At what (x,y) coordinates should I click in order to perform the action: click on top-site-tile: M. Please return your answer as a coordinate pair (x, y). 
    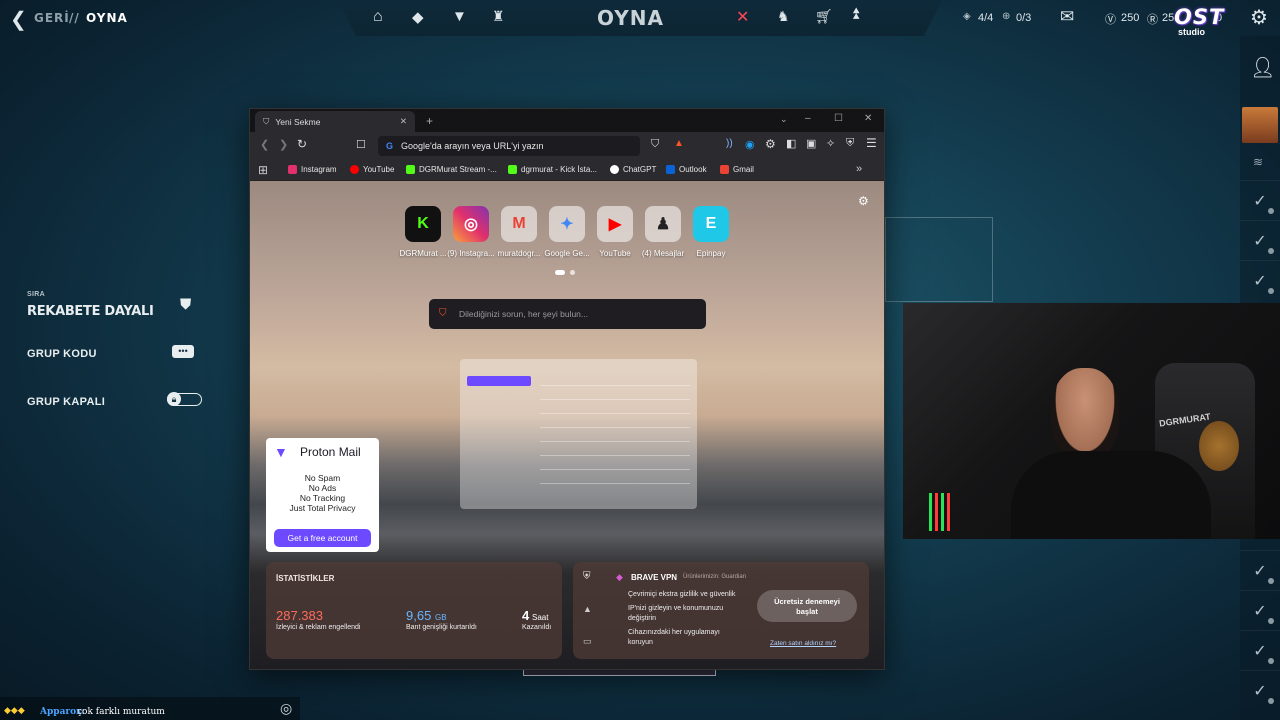
    Looking at the image, I should click on (519, 224).